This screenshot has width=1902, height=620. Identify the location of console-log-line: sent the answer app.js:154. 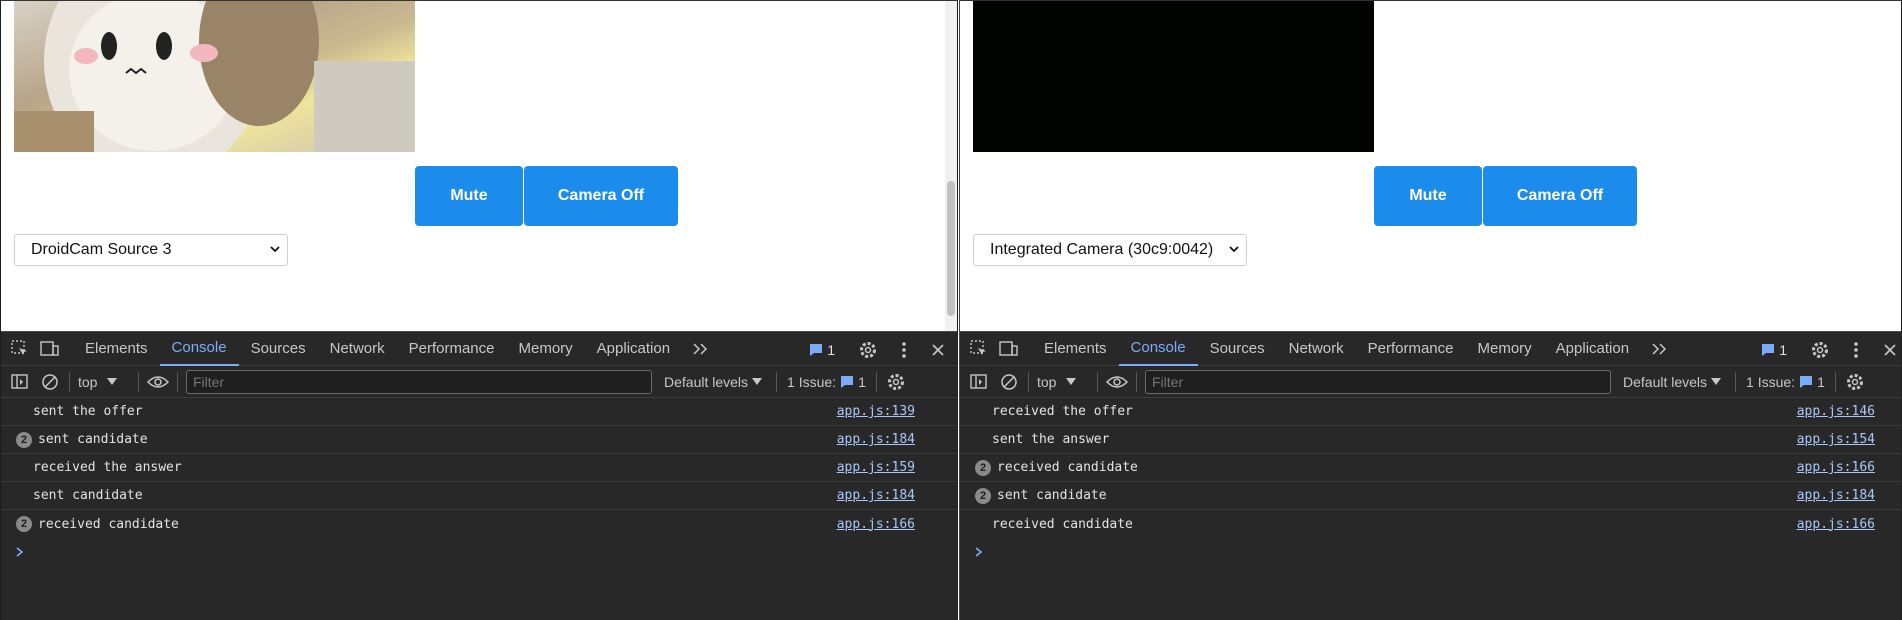
(1430, 440).